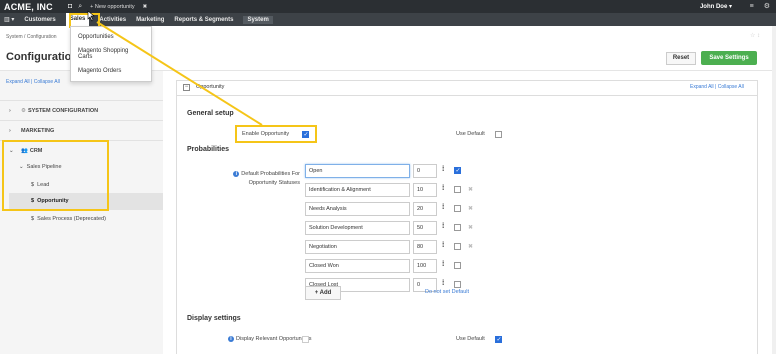 Image resolution: width=776 pixels, height=354 pixels. What do you see at coordinates (111, 71) in the screenshot?
I see `dropdown-item-orders: Magento Orders` at bounding box center [111, 71].